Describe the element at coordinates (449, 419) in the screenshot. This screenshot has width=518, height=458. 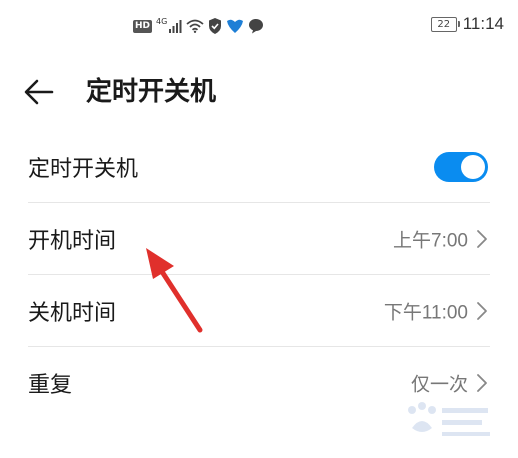
I see `watermark-logo` at that location.